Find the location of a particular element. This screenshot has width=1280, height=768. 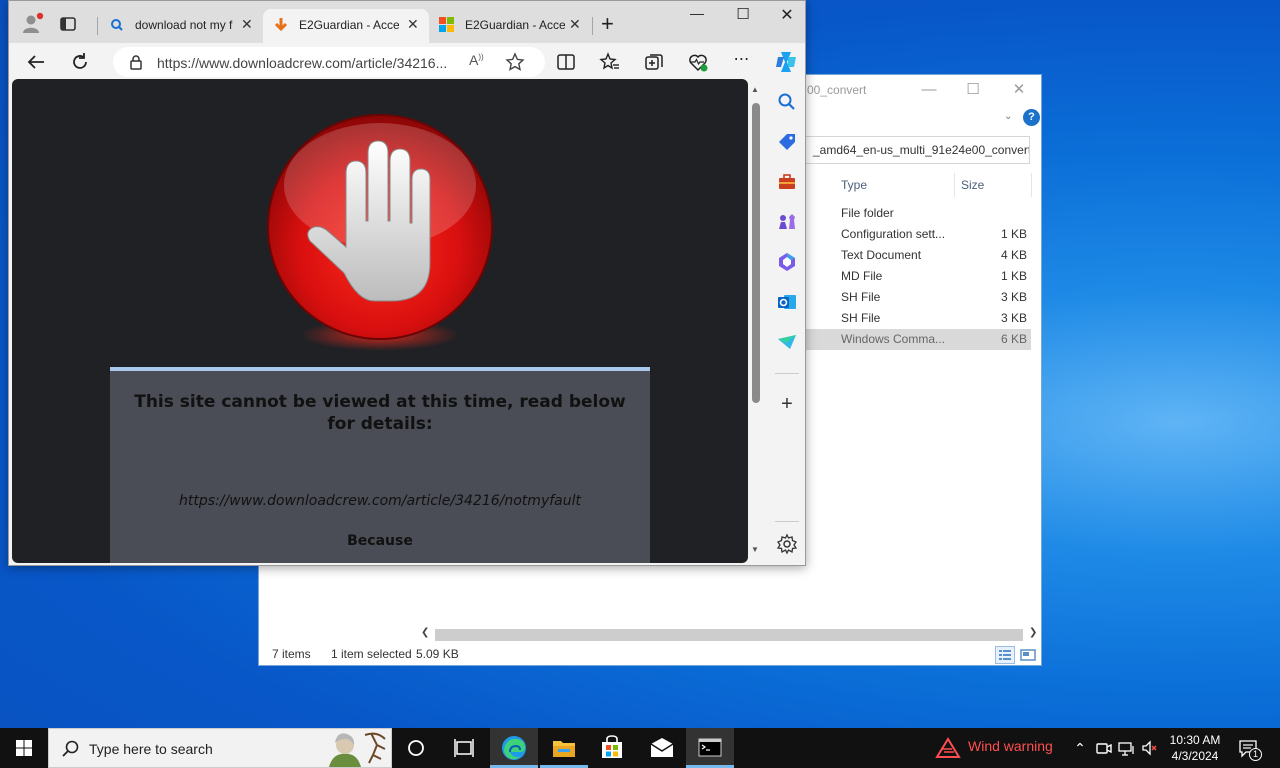

weather-warning-icon is located at coordinates (948, 748).